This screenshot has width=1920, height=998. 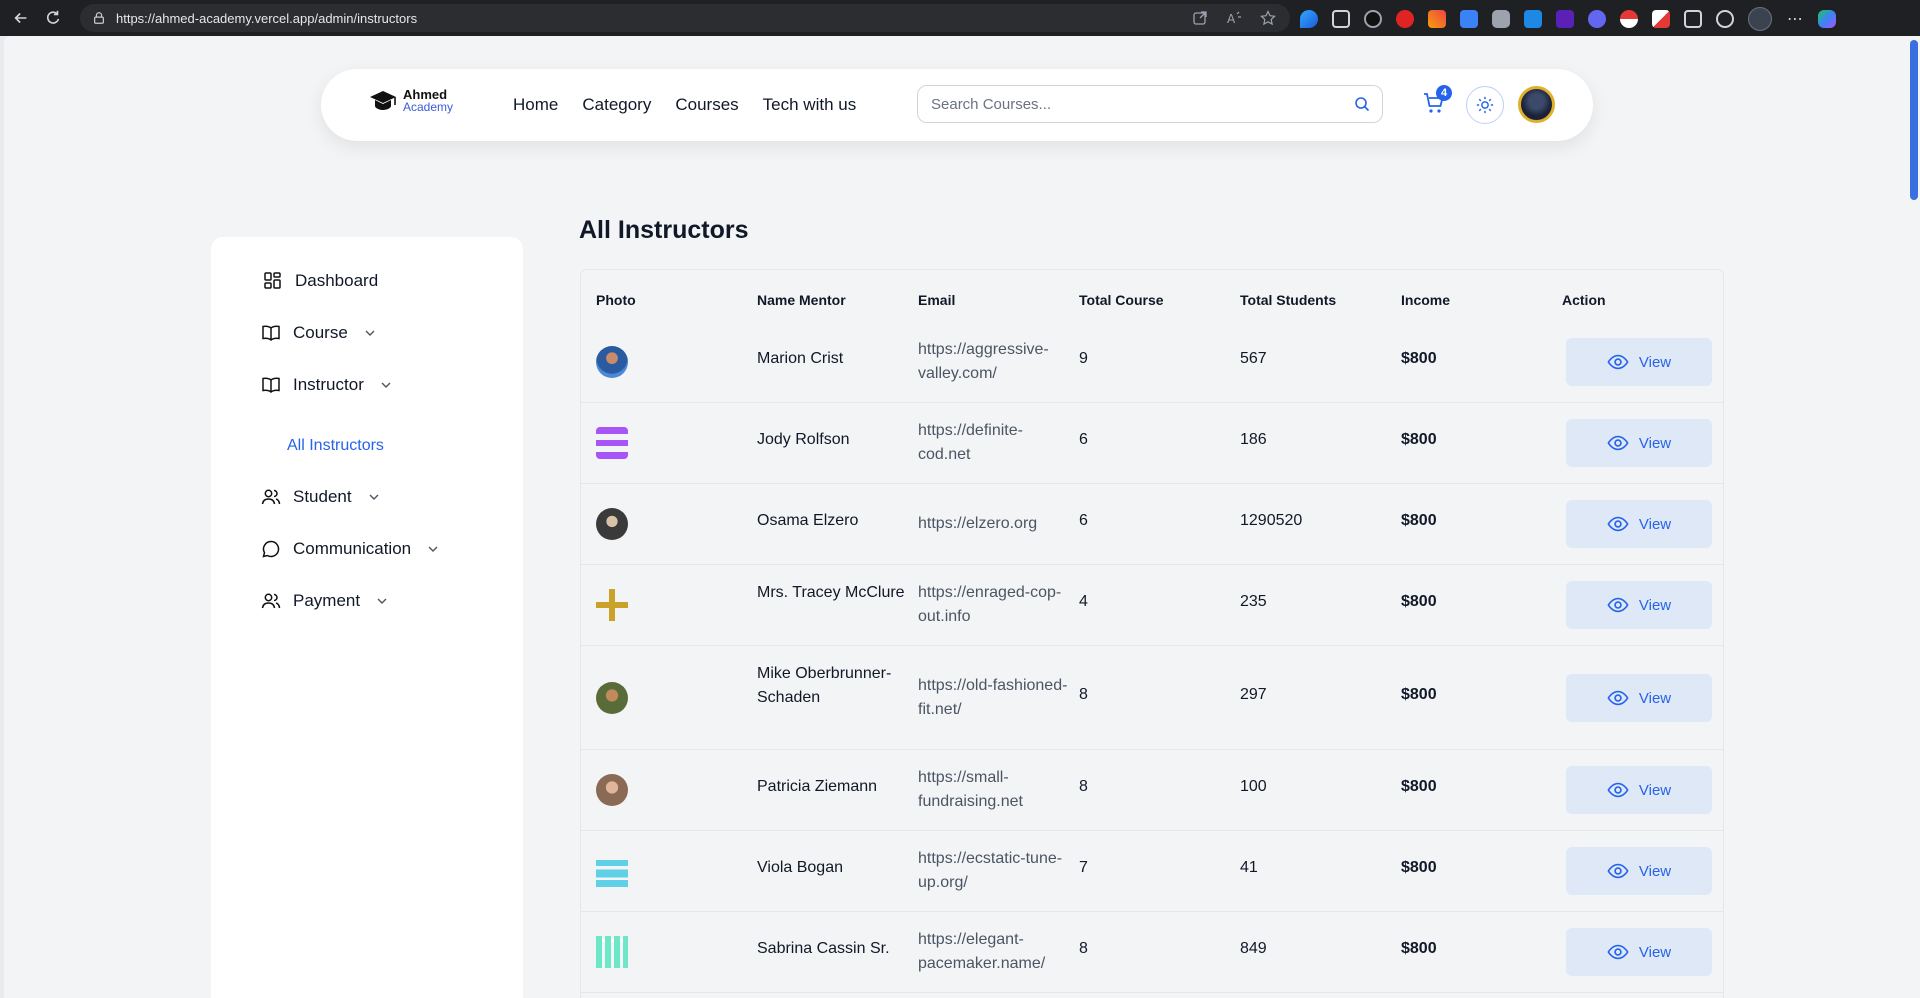 I want to click on search-icon, so click(x=1362, y=104).